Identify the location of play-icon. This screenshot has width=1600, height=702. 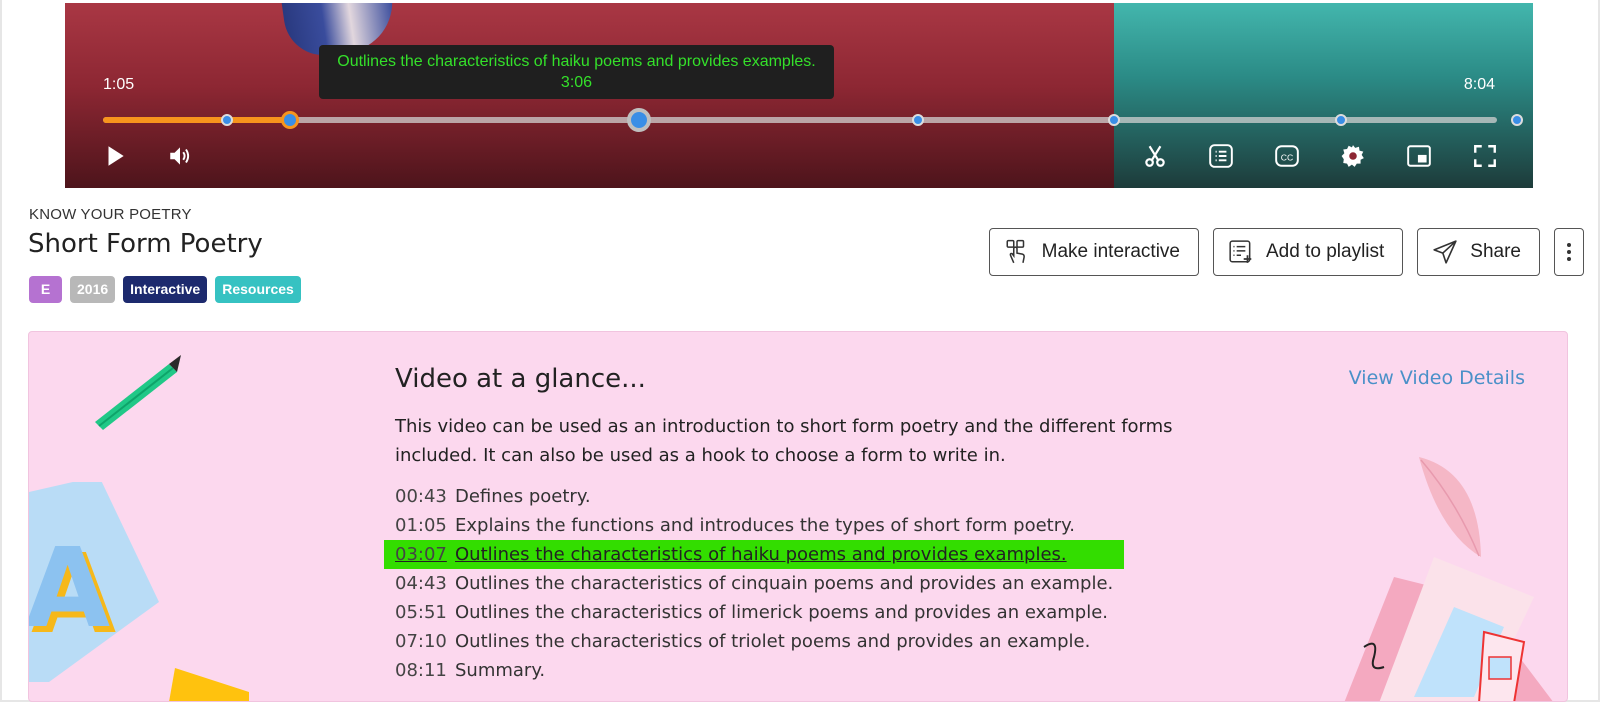
(116, 156).